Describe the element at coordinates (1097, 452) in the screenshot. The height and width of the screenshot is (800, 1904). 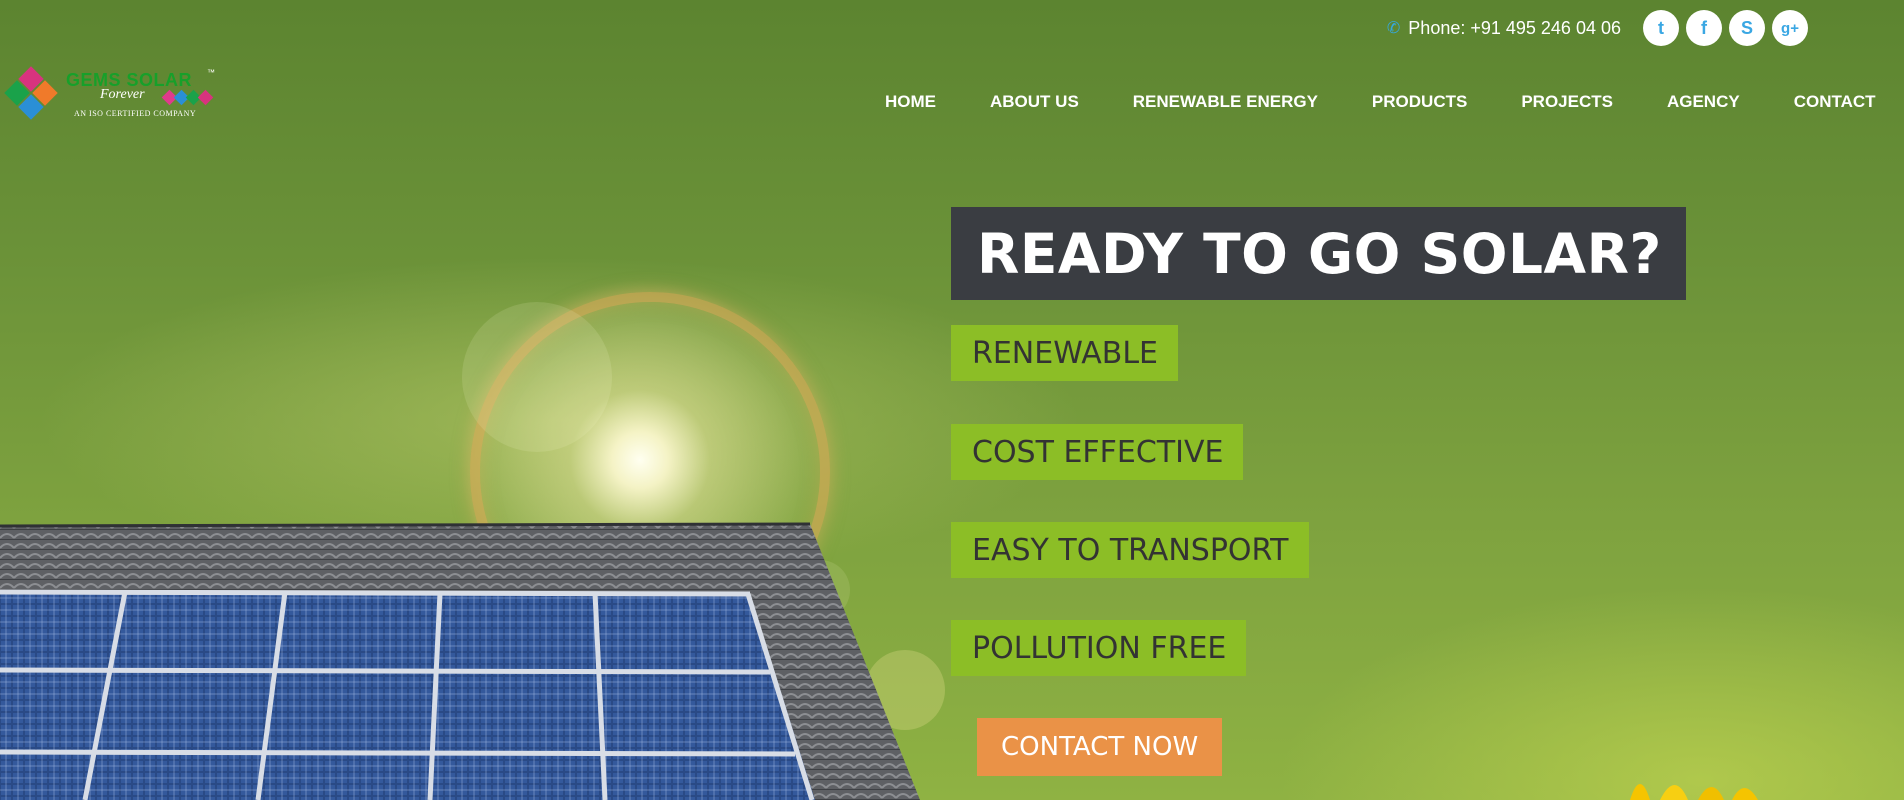
I see `feature-cost-effective: COST EFFECTIVE` at that location.